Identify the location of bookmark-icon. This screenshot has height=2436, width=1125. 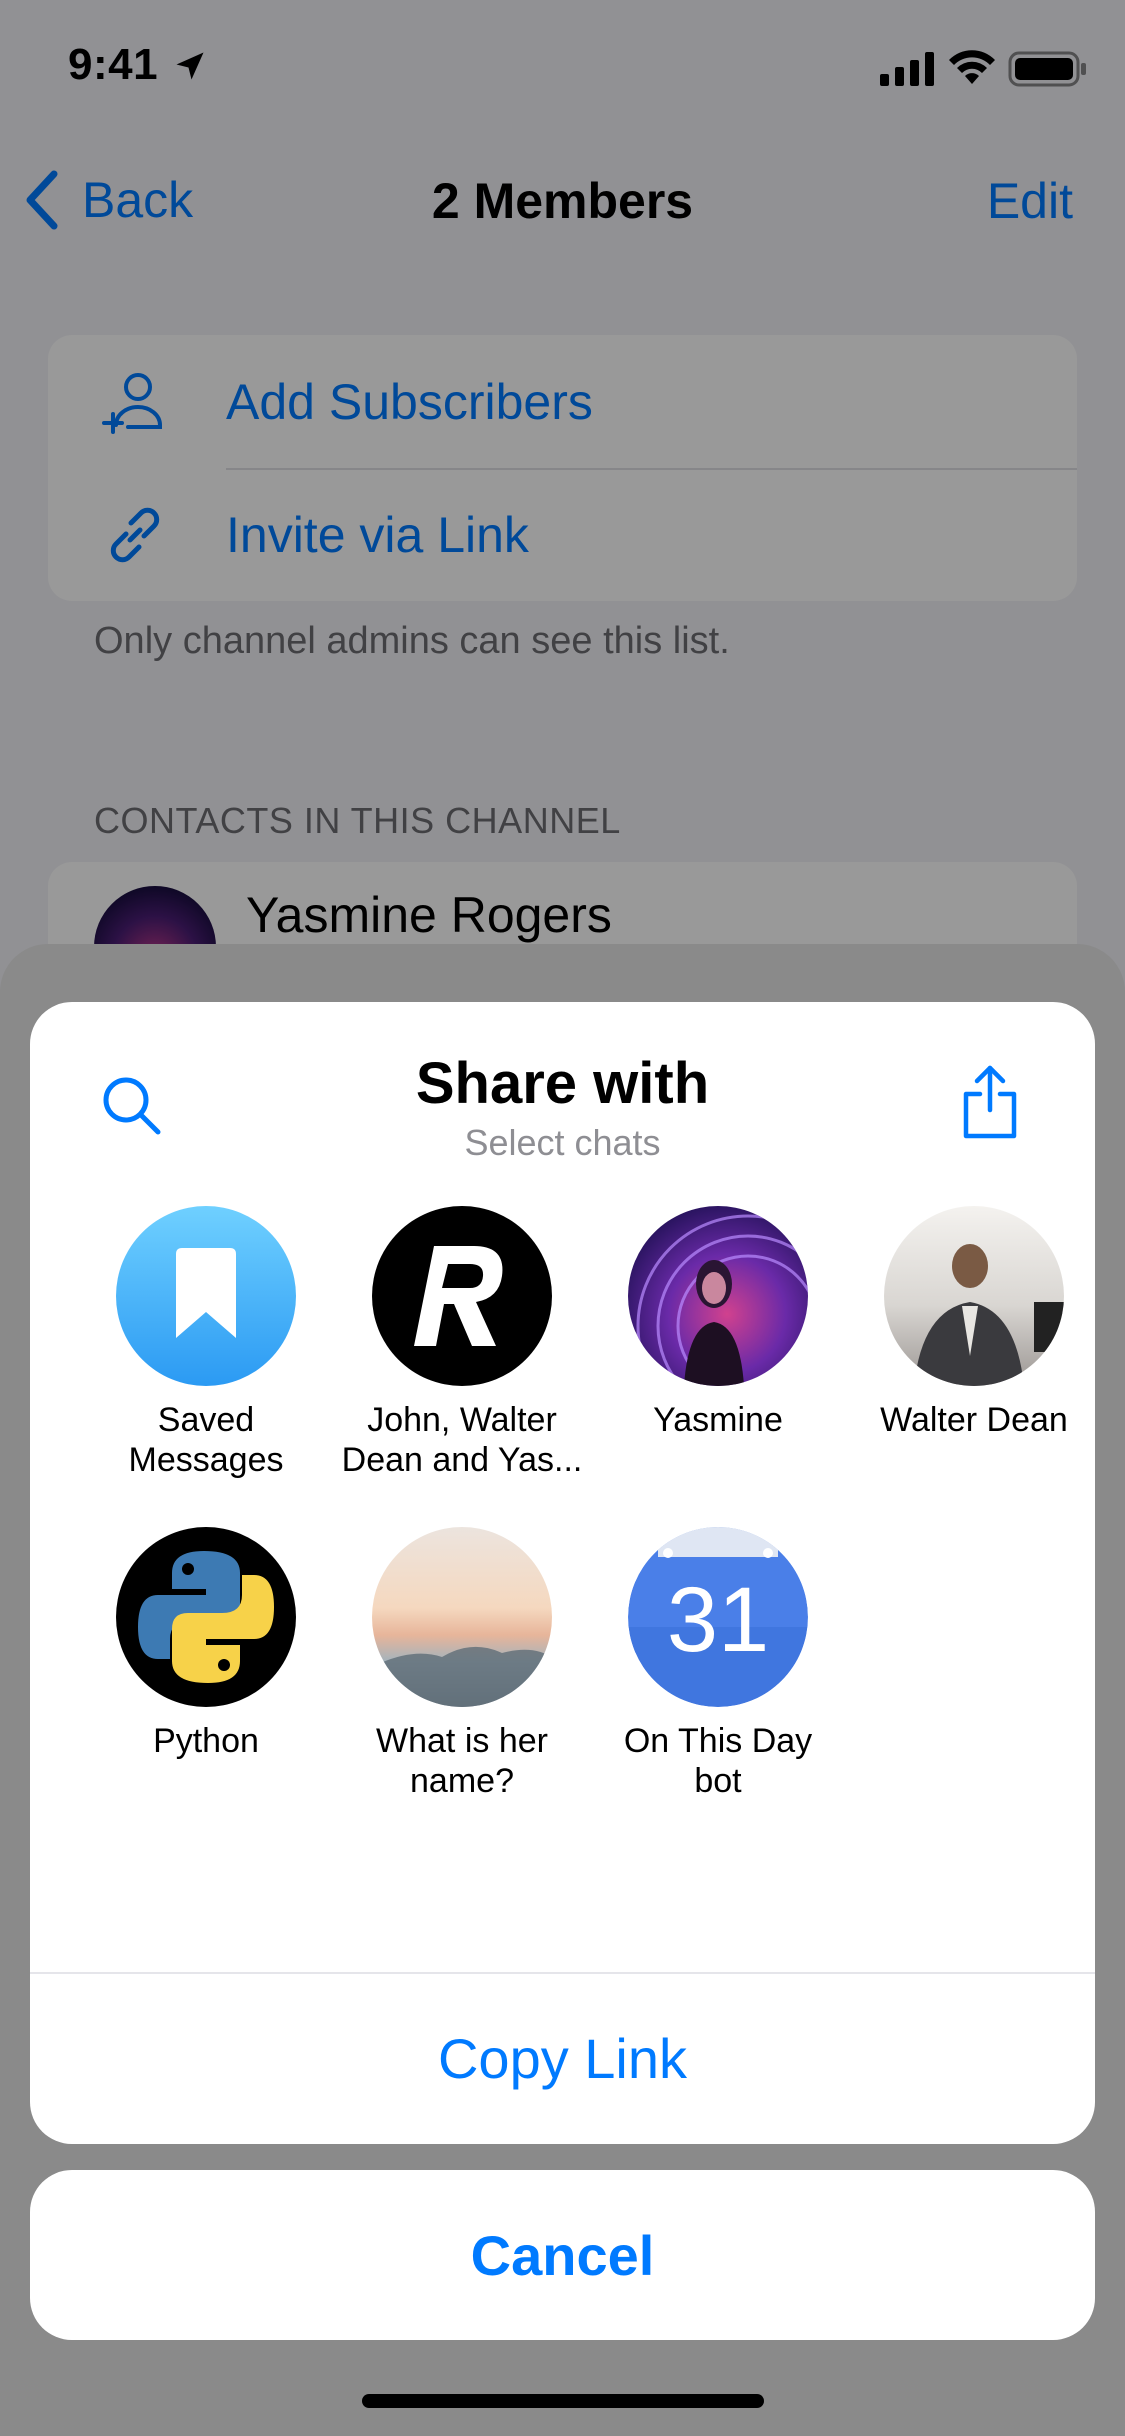
(206, 1293).